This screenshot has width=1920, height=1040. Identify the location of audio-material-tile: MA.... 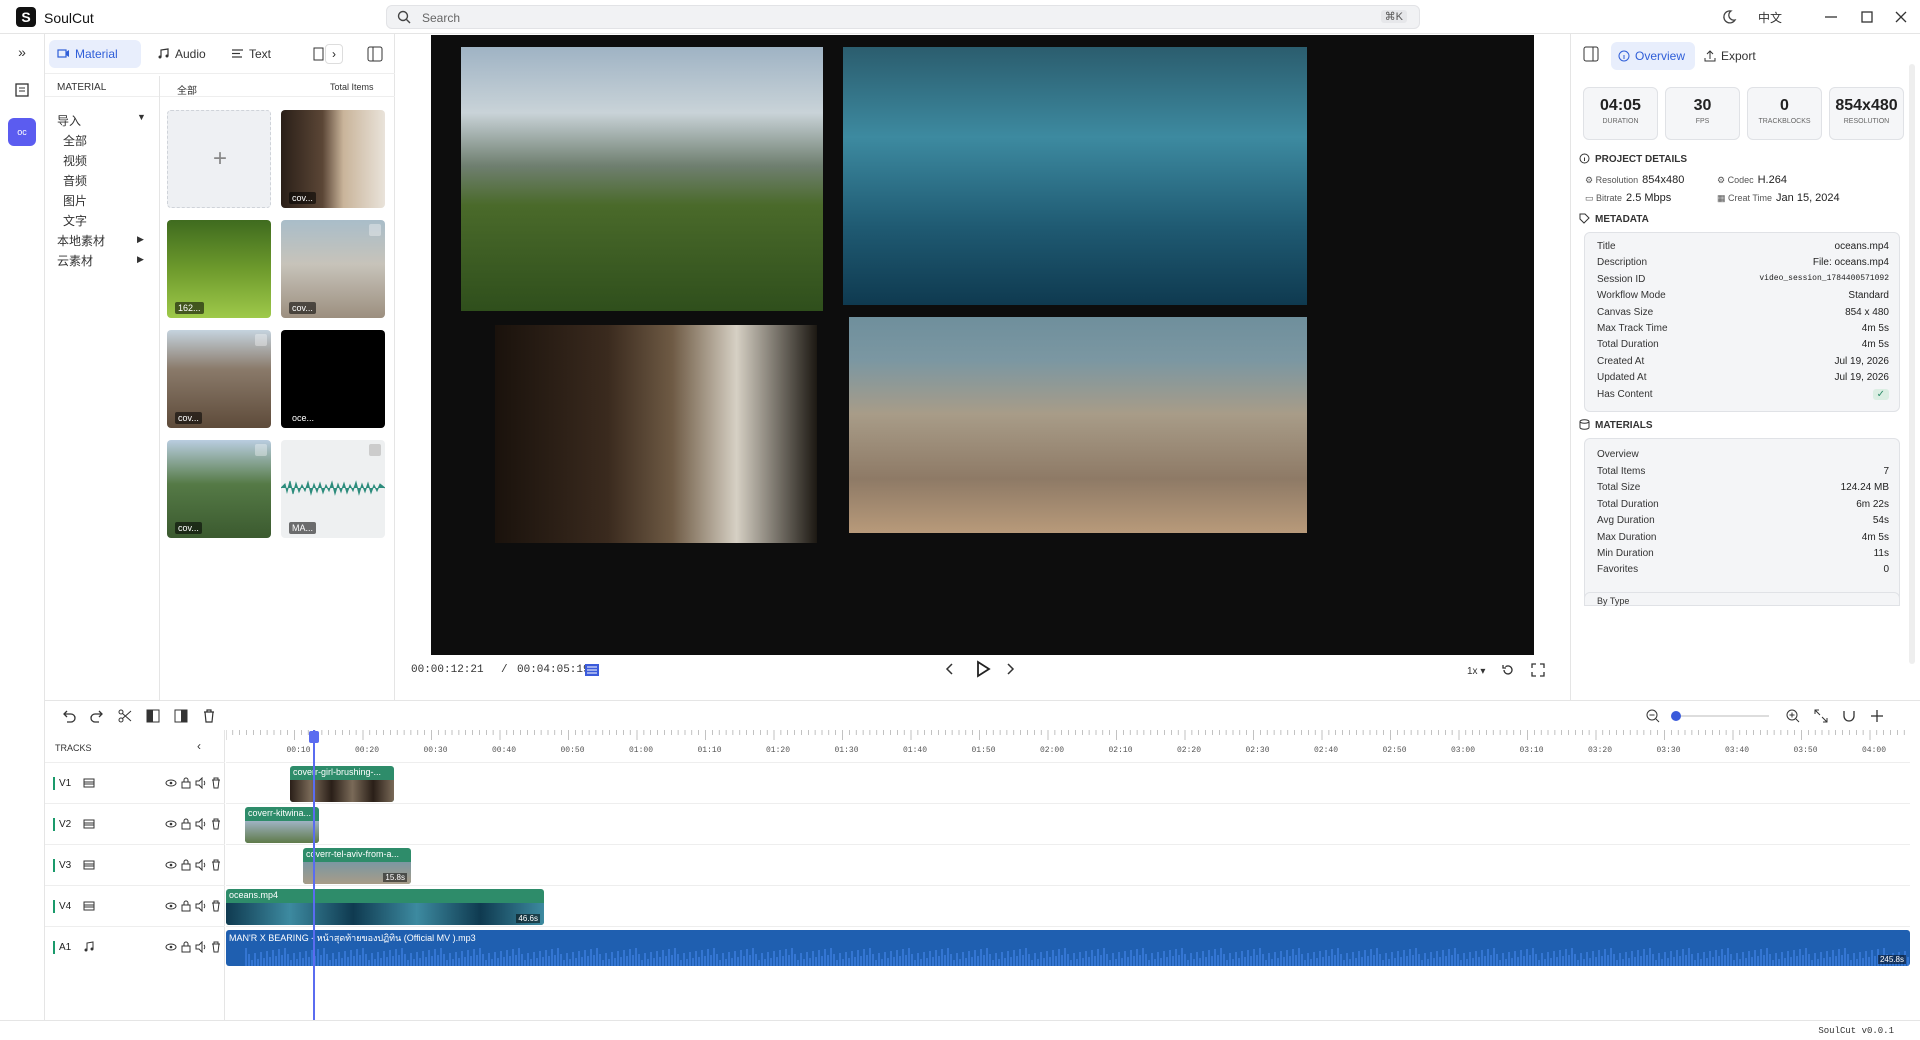
(333, 489).